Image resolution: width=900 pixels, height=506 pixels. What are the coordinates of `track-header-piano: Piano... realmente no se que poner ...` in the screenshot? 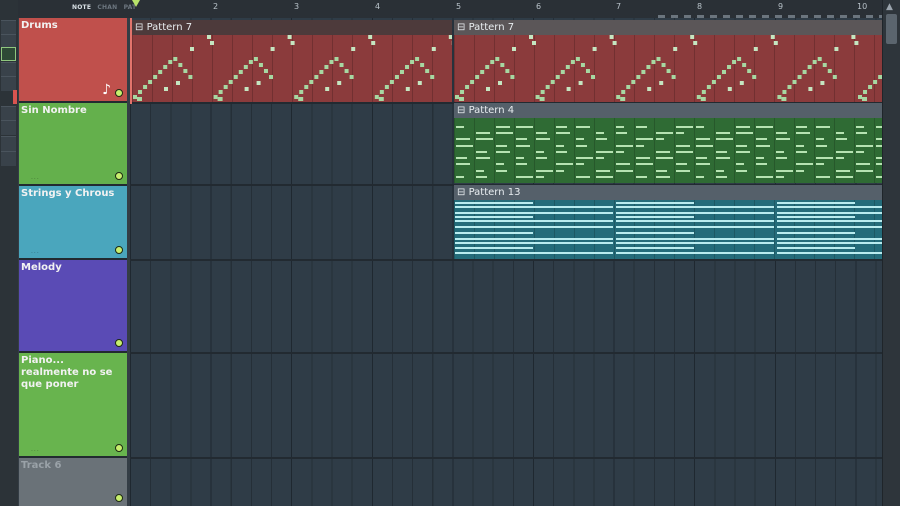 It's located at (73, 405).